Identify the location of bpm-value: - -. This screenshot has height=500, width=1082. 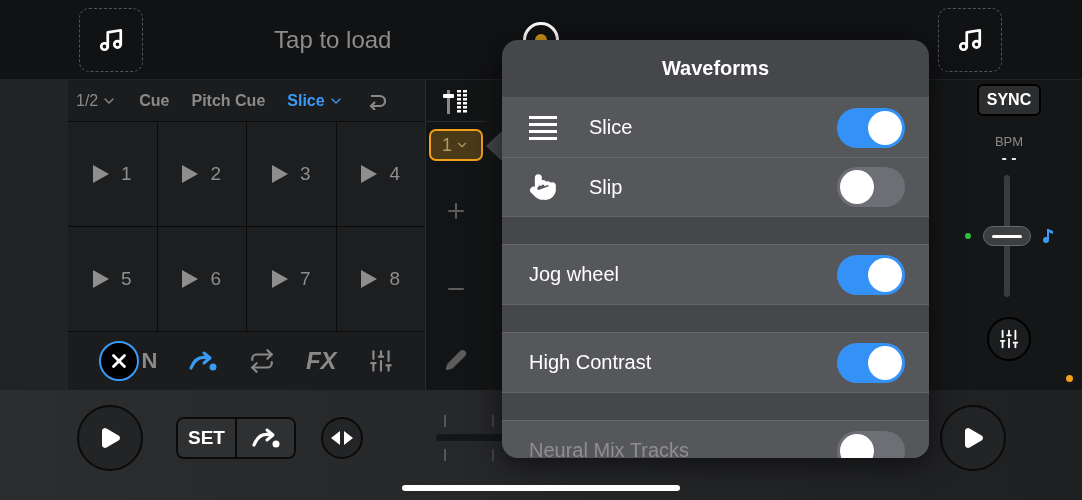
(1009, 158).